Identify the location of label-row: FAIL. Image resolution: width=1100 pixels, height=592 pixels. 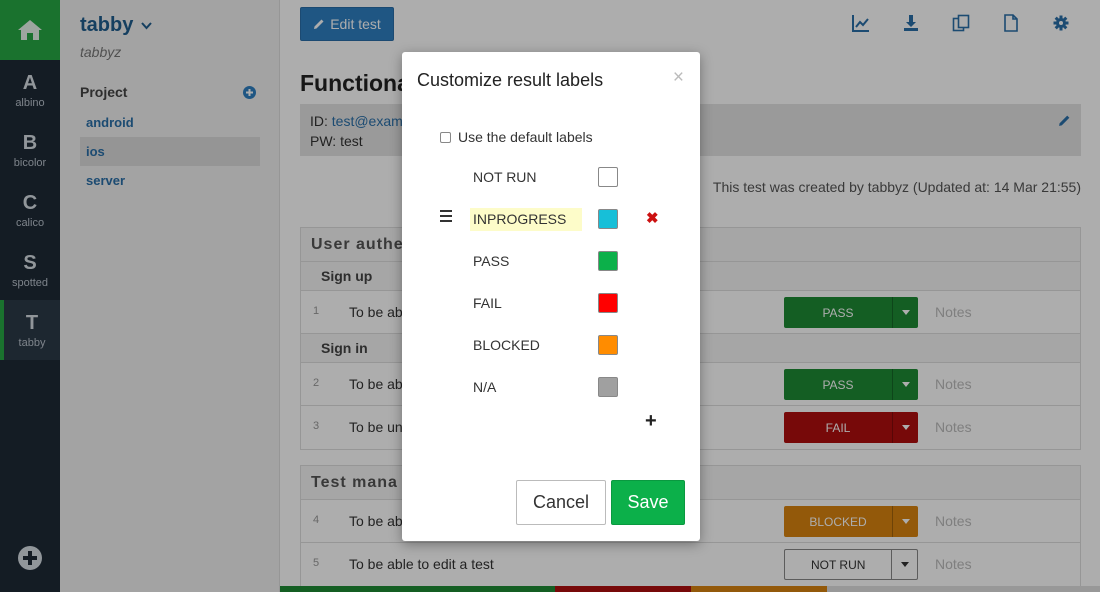
(551, 304).